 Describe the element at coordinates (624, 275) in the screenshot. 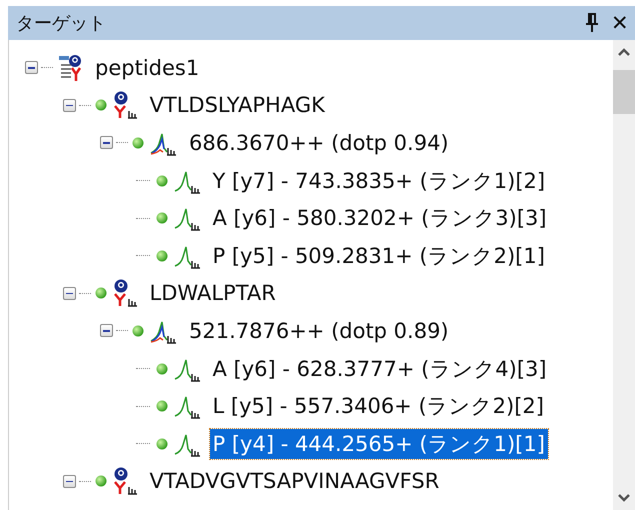

I see `scrollbar` at that location.